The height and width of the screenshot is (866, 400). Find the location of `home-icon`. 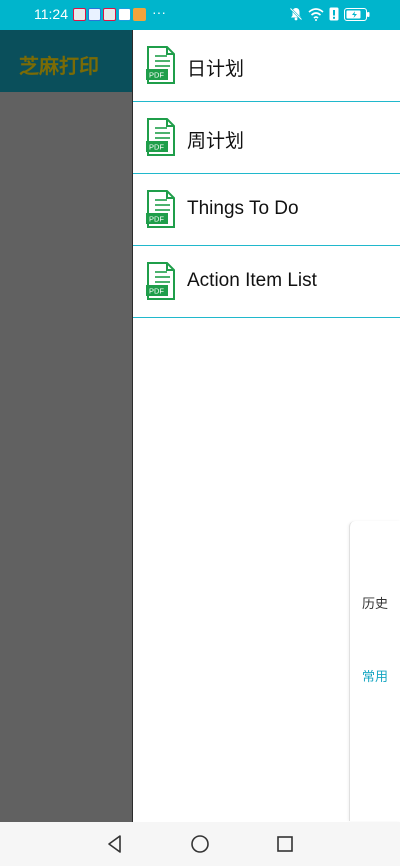

home-icon is located at coordinates (200, 844).